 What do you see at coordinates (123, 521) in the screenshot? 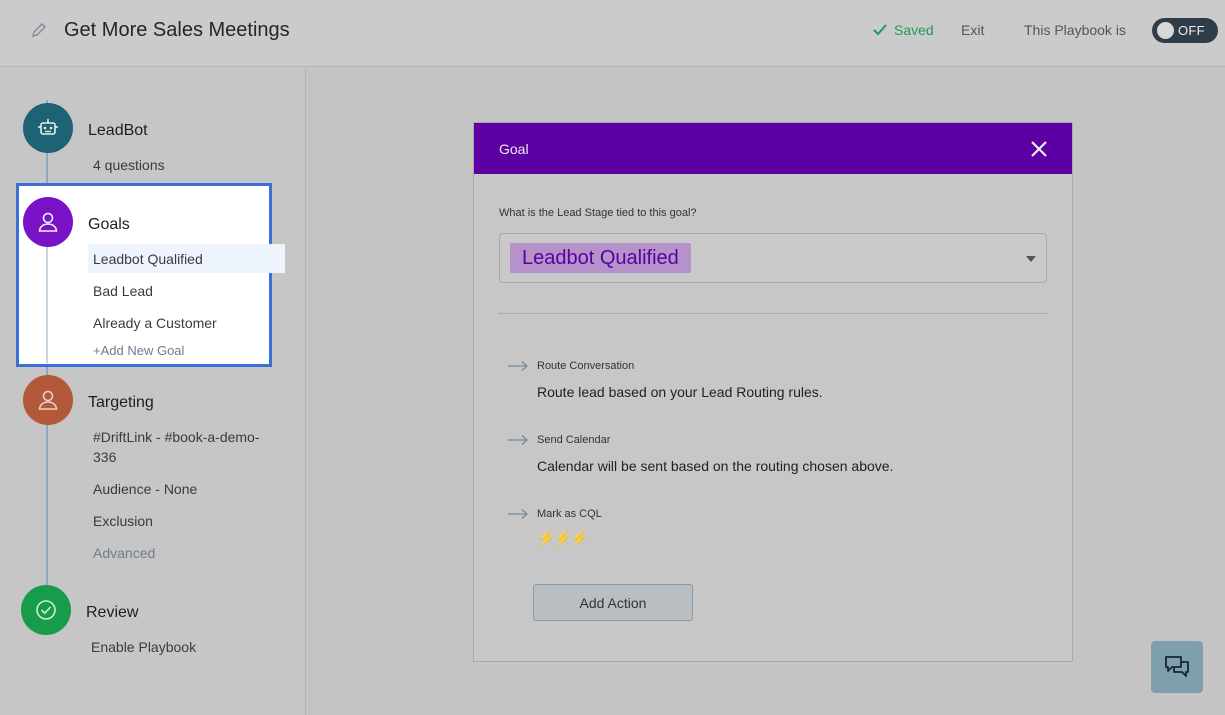
I see `targeting-exclusion: Exclusion` at bounding box center [123, 521].